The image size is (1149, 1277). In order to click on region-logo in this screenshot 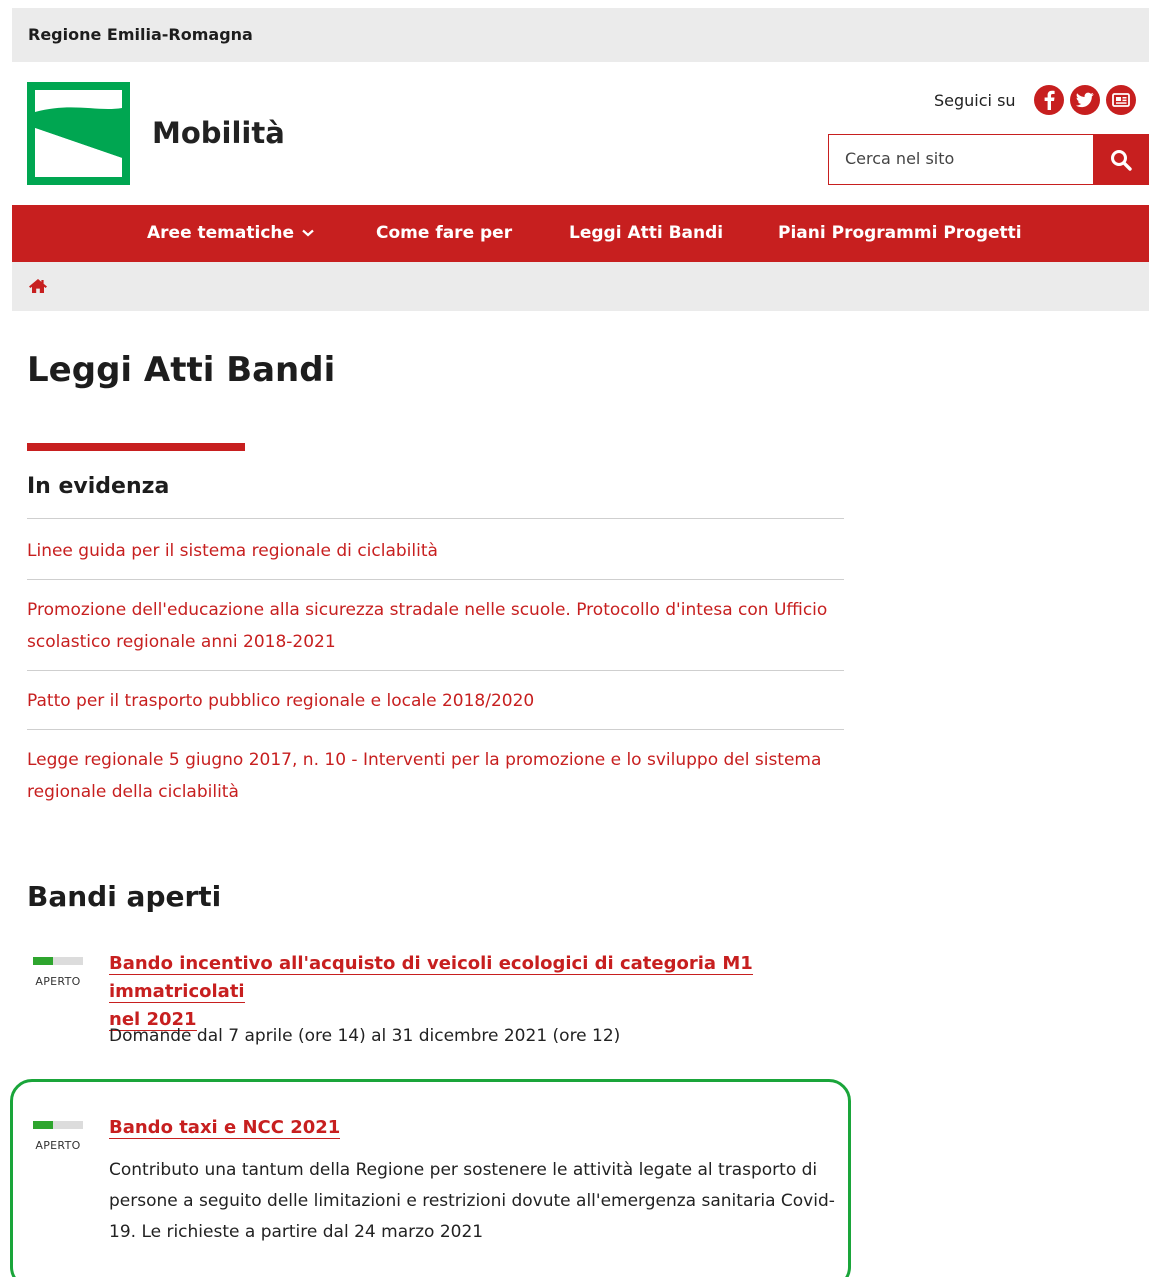, I will do `click(78, 133)`.